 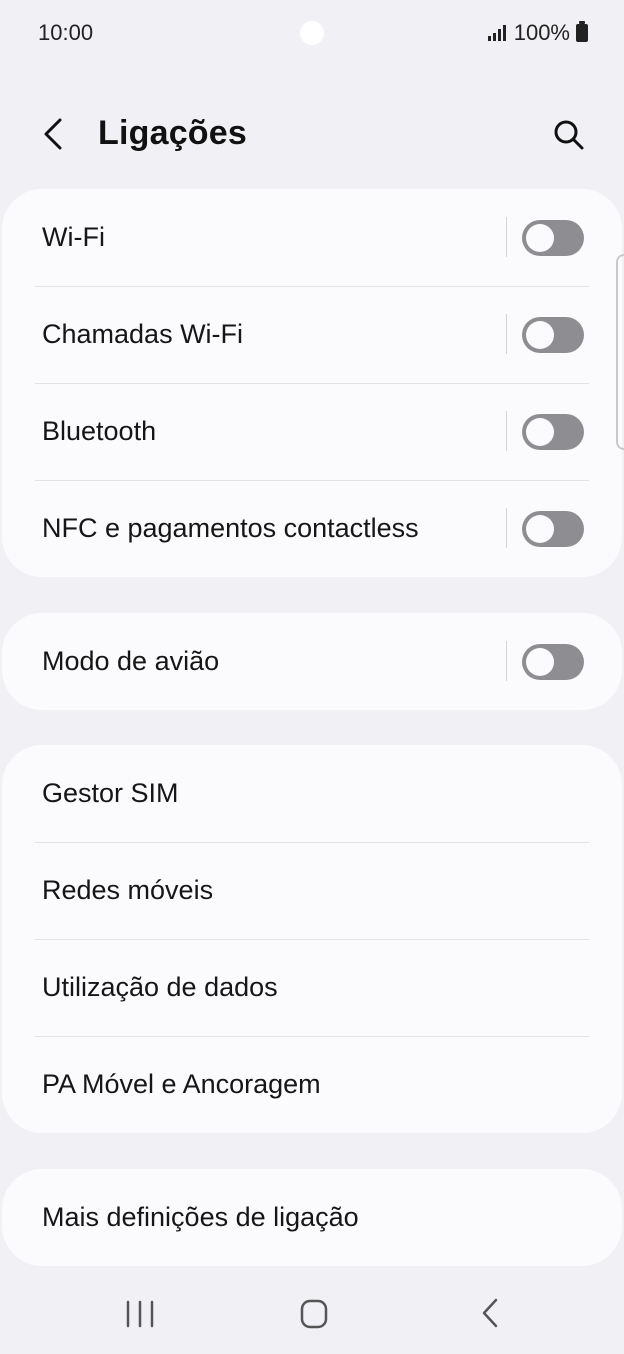 What do you see at coordinates (312, 136) in the screenshot?
I see `app-bar: Ligações` at bounding box center [312, 136].